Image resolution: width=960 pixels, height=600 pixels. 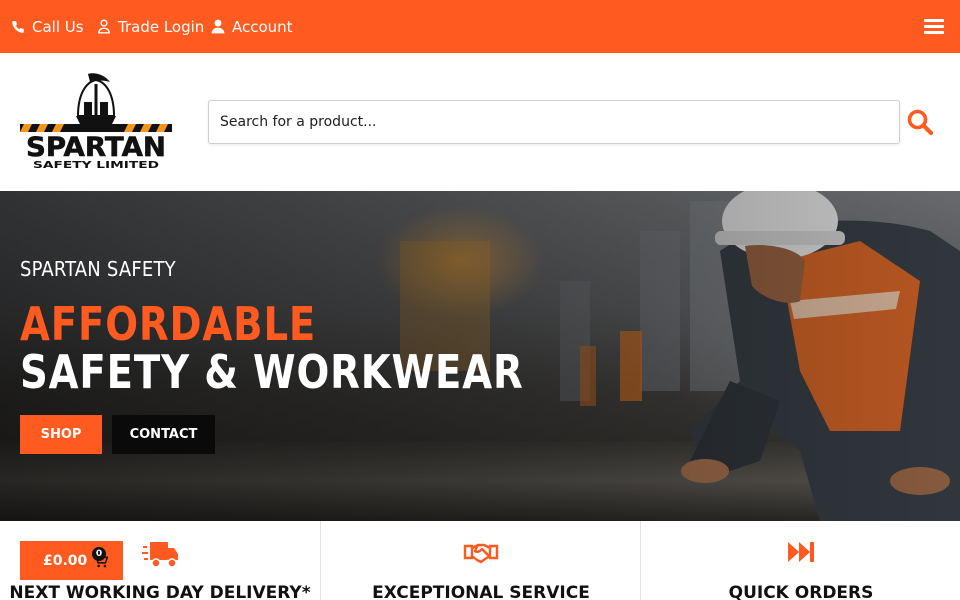 I want to click on call-us-link: Call Us, so click(x=47, y=26).